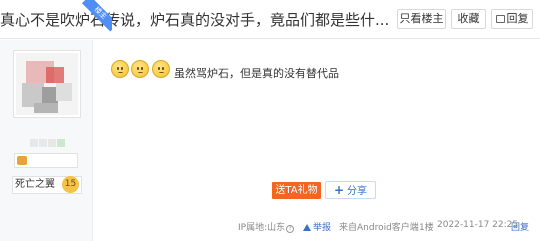  I want to click on fan-badge-icon, so click(22, 160).